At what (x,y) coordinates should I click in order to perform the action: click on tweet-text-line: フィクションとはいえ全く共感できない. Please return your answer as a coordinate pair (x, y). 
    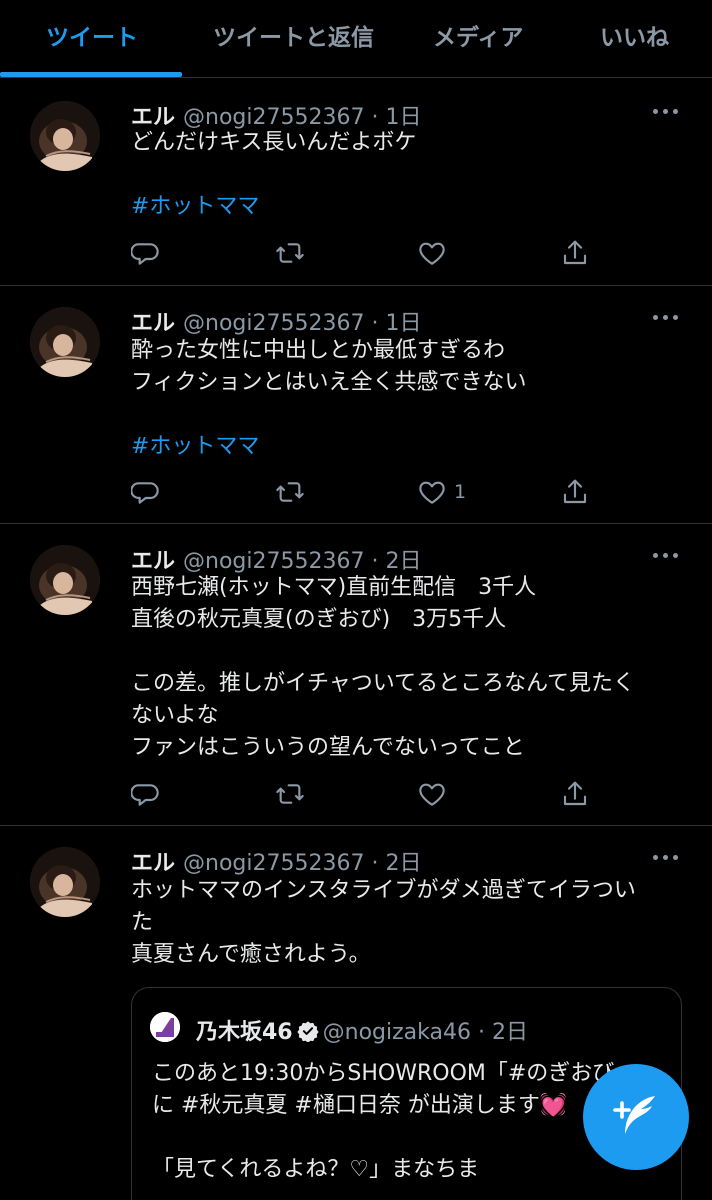
    Looking at the image, I should click on (329, 382).